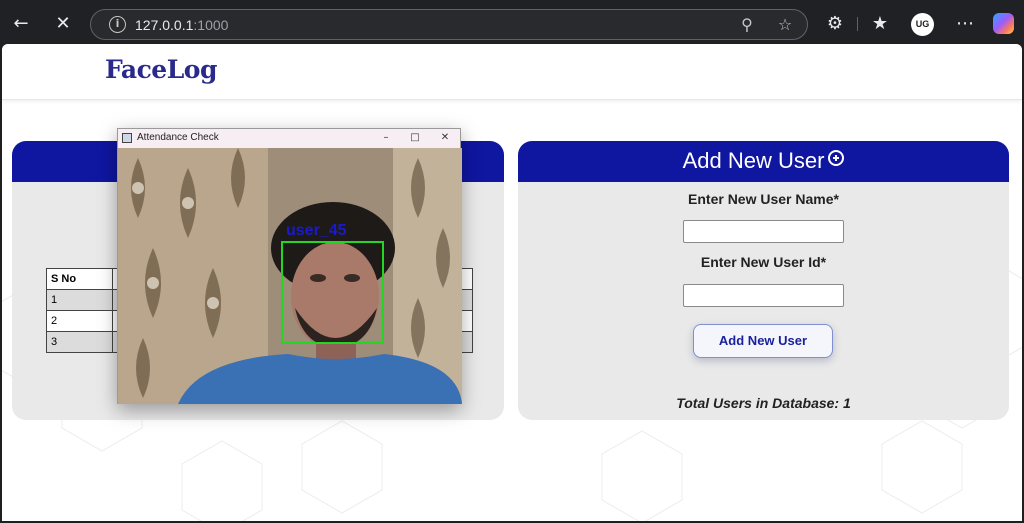 This screenshot has width=1024, height=523. Describe the element at coordinates (127, 138) in the screenshot. I see `window-app-icon` at that location.